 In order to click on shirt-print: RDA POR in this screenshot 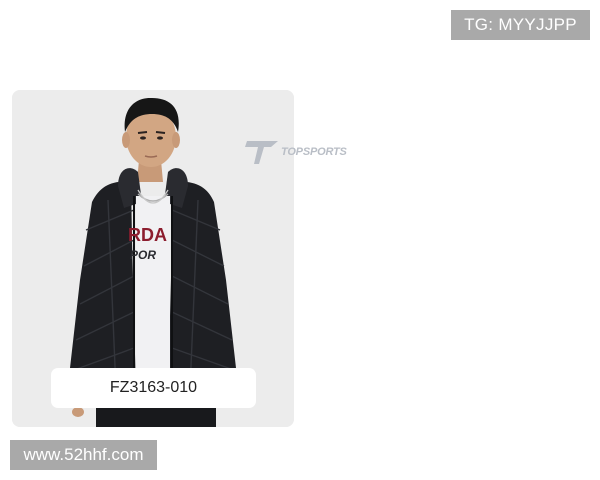, I will do `click(147, 243)`.